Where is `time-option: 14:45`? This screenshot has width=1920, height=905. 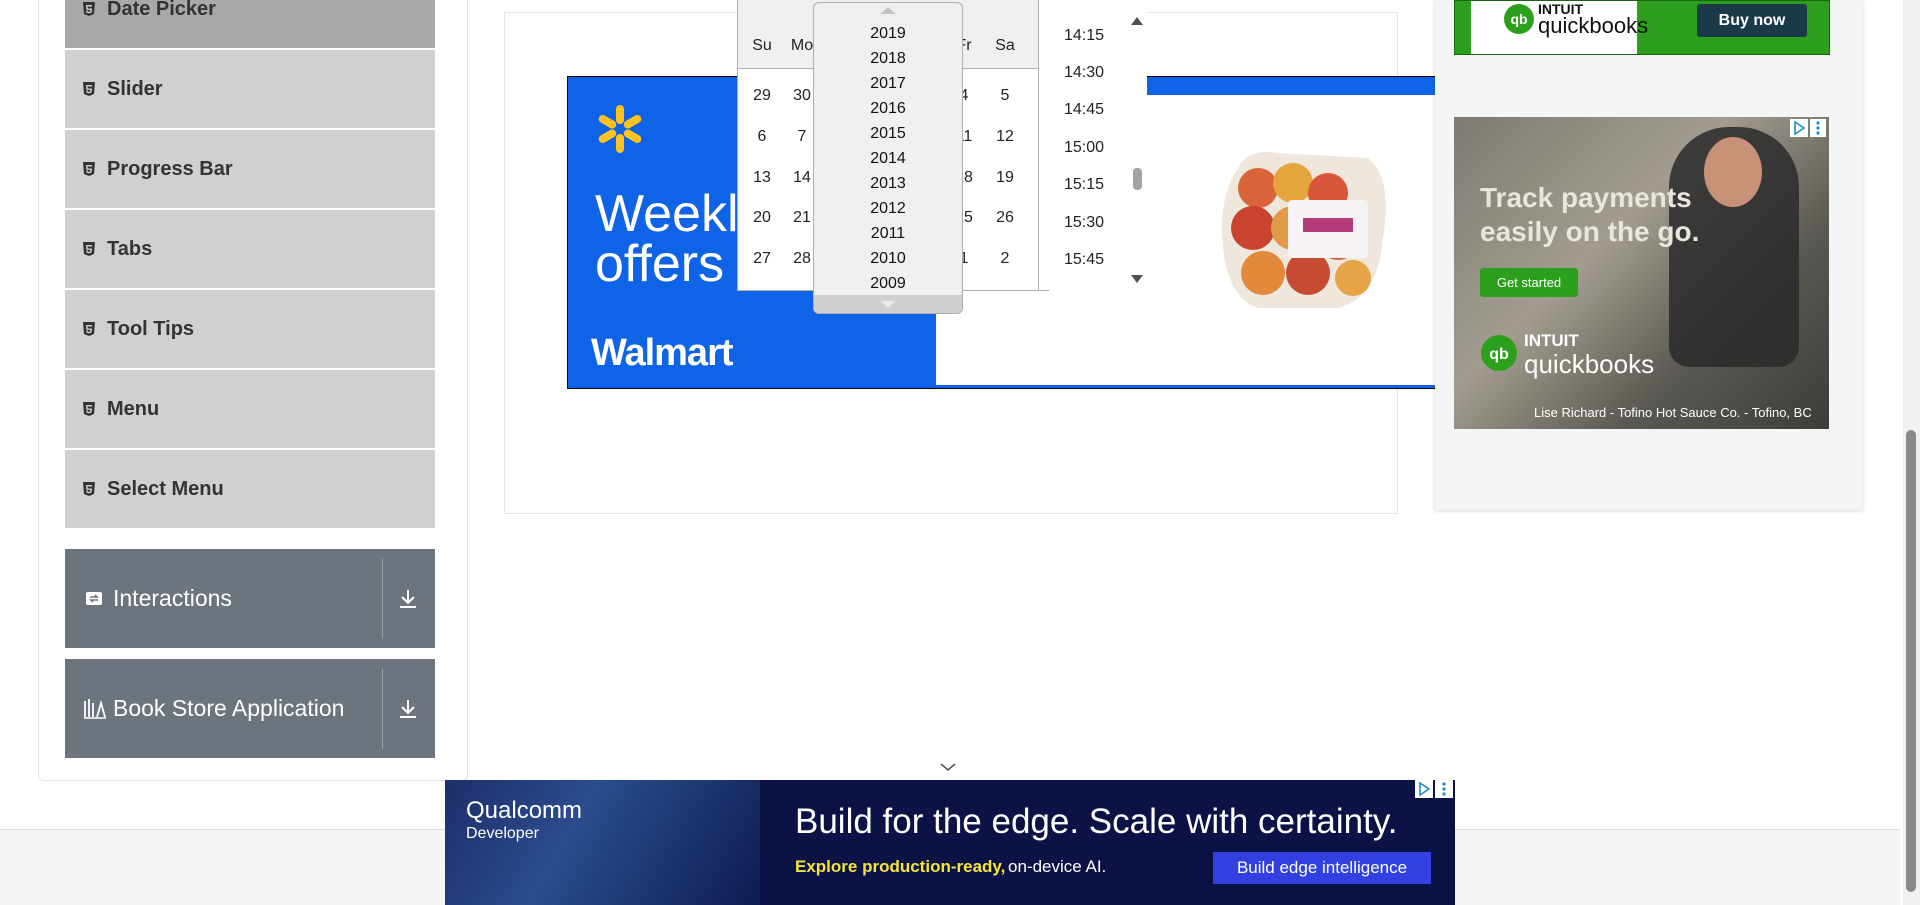 time-option: 14:45 is located at coordinates (1084, 110).